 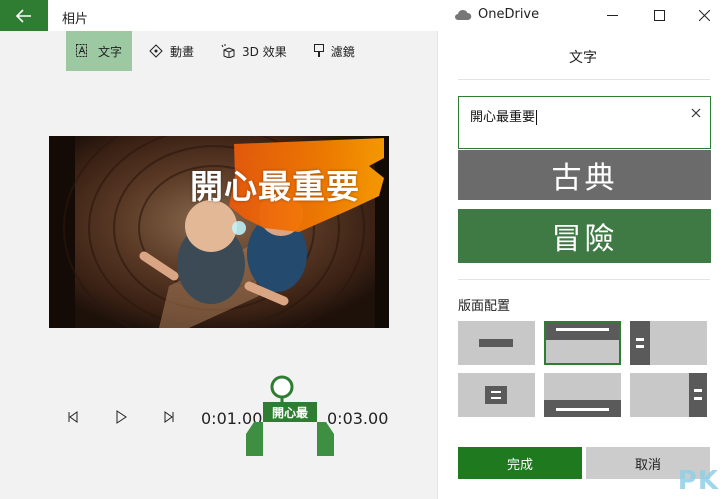 I want to click on preview-overlay-text: 開心最重要, so click(x=275, y=186).